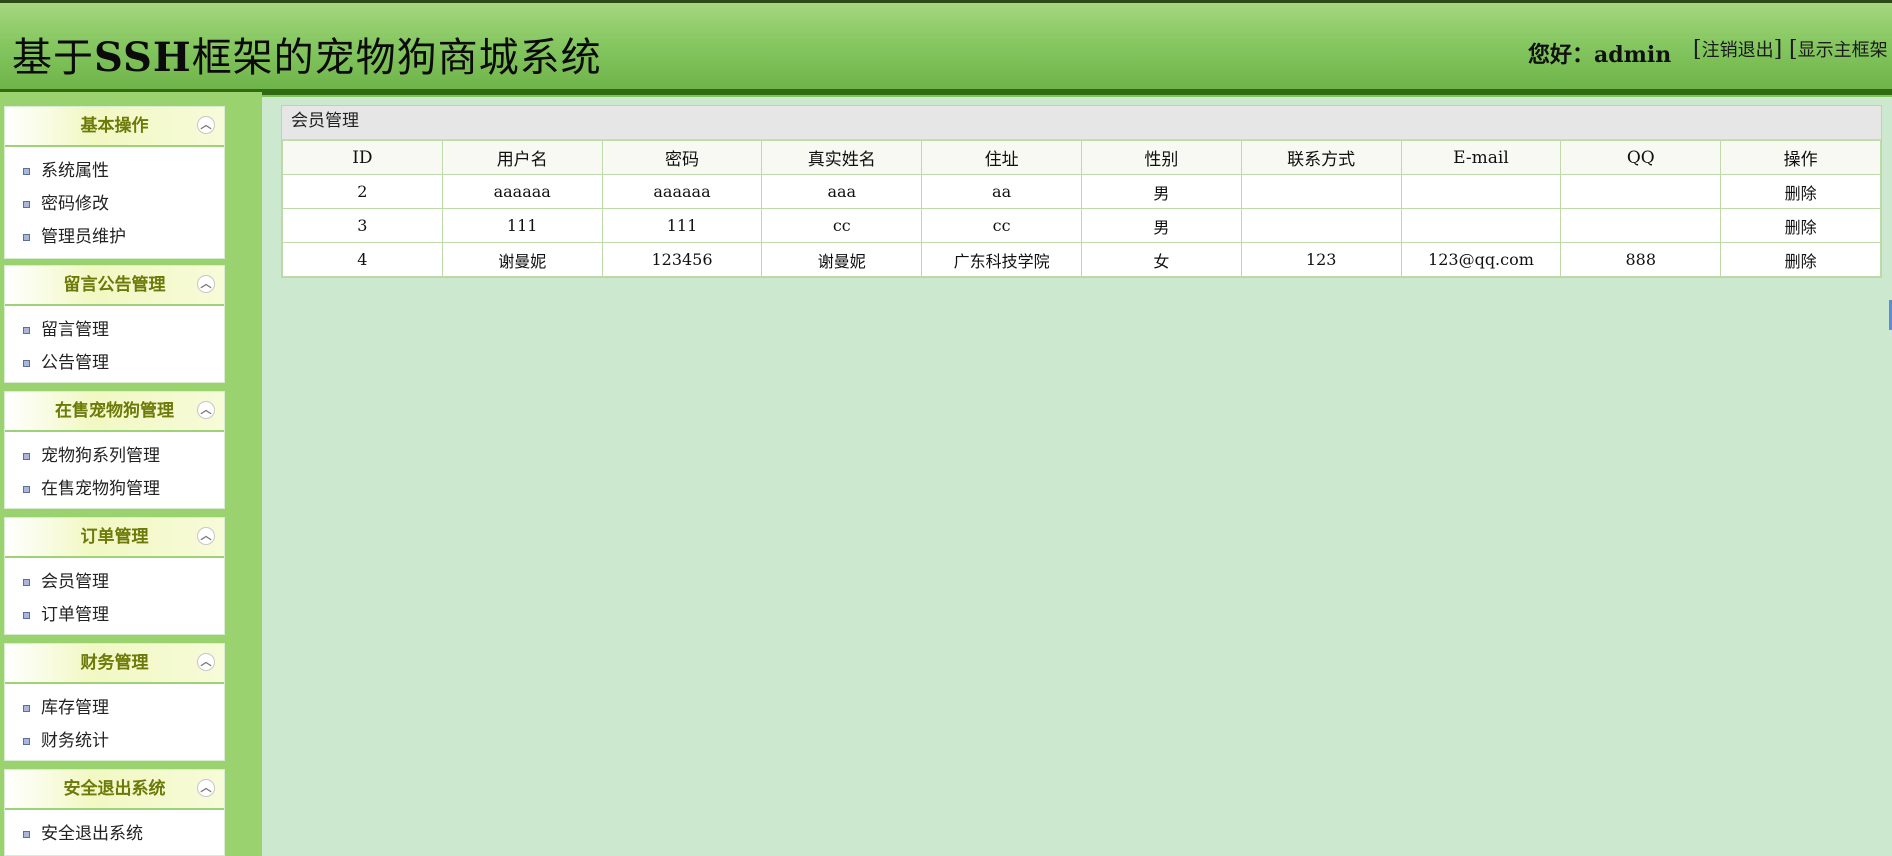 The height and width of the screenshot is (856, 1892). I want to click on app-header: 基于SSH框架的宠物狗商城系统 您好：admin [注销退出] [显示主框架, so click(946, 48).